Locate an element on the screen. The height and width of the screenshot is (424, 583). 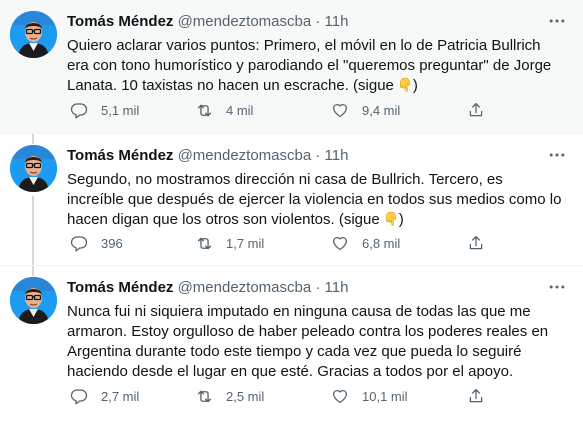
retweet-button: 2,5 mil is located at coordinates (229, 396).